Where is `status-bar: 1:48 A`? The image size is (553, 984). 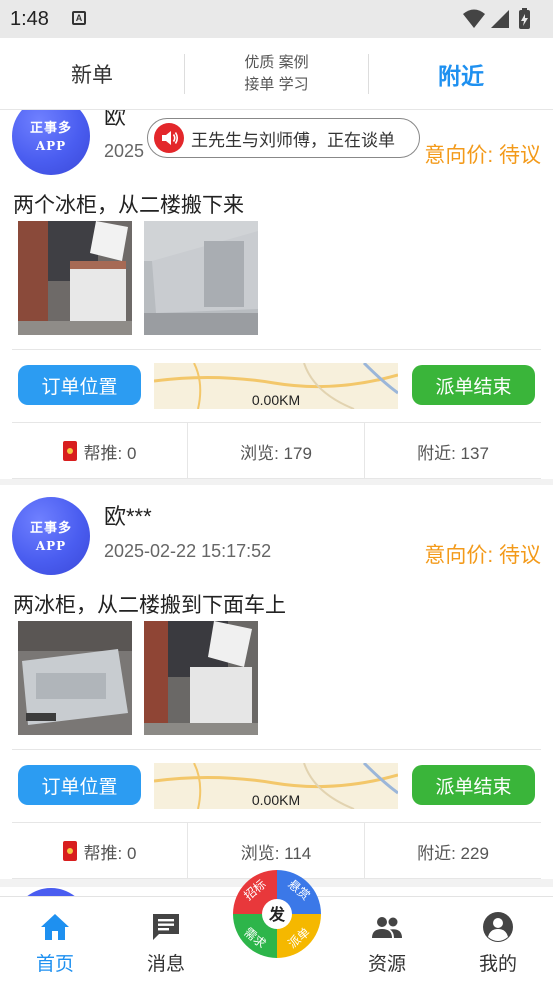
status-bar: 1:48 A is located at coordinates (276, 19).